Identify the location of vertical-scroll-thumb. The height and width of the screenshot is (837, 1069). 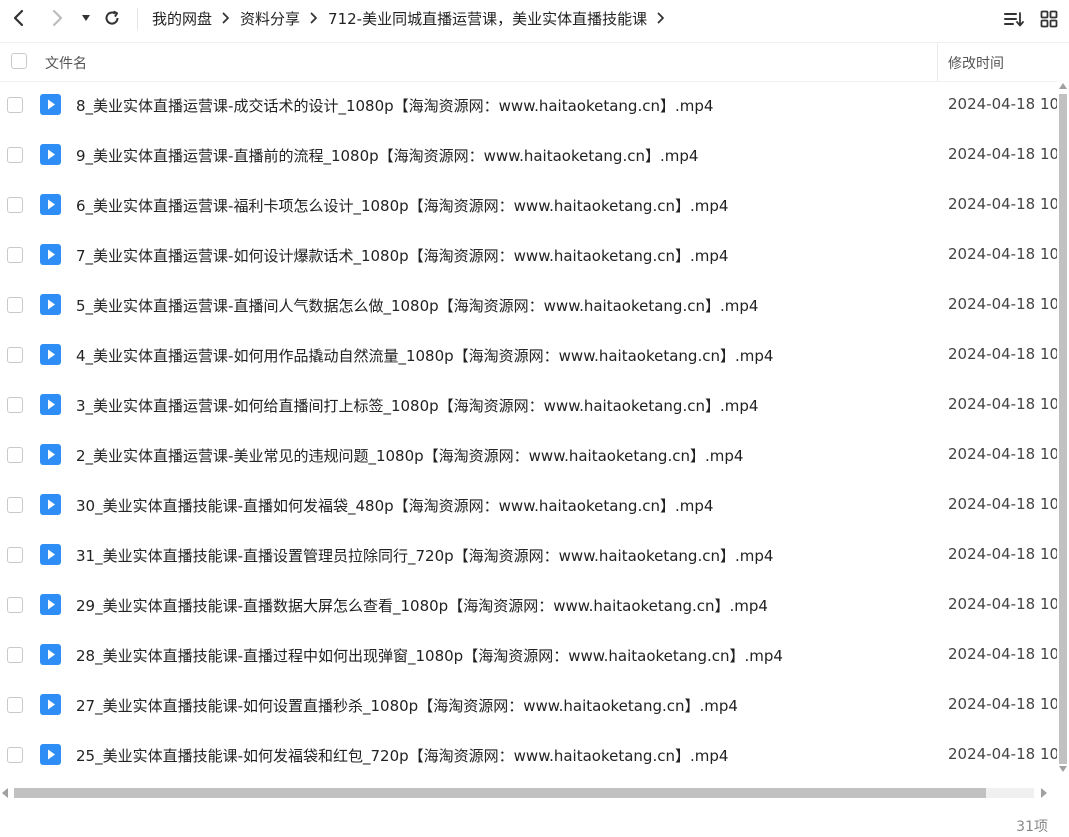
(1063, 429).